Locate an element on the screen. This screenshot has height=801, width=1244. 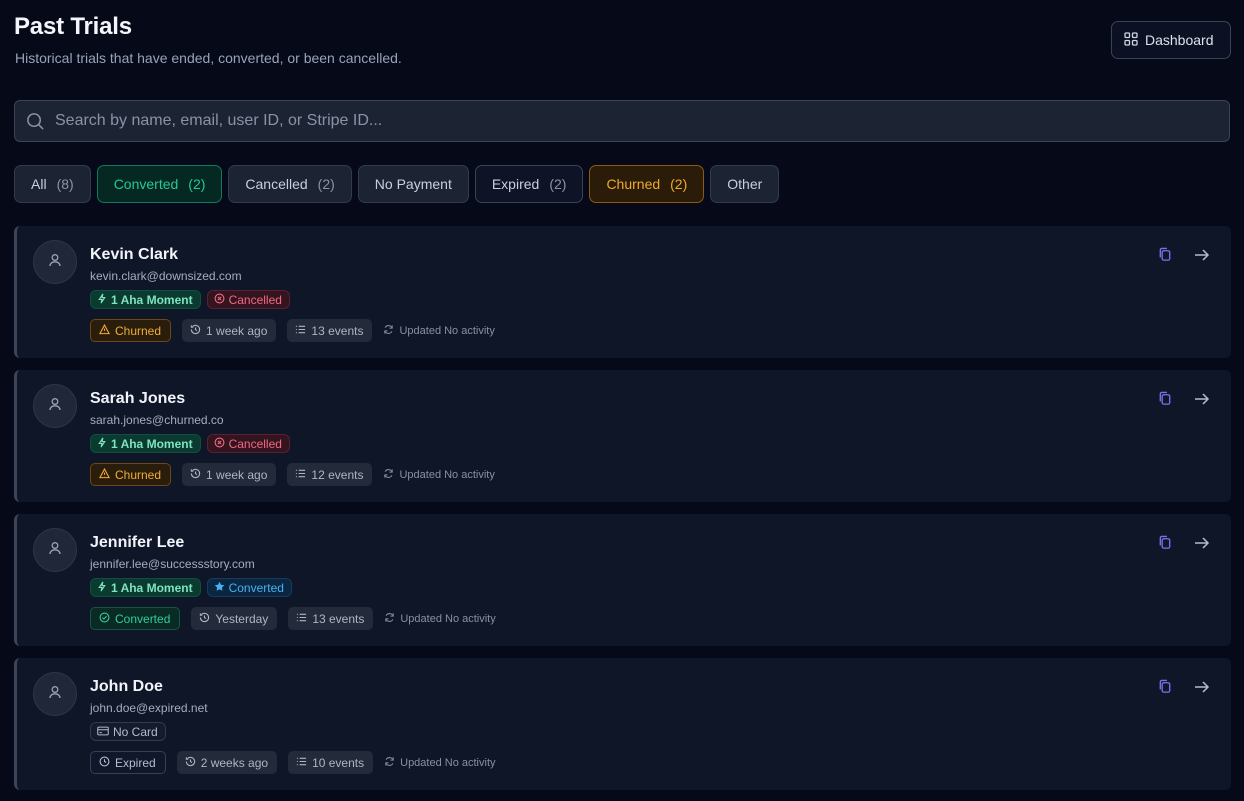
status-label: Expired is located at coordinates (135, 762).